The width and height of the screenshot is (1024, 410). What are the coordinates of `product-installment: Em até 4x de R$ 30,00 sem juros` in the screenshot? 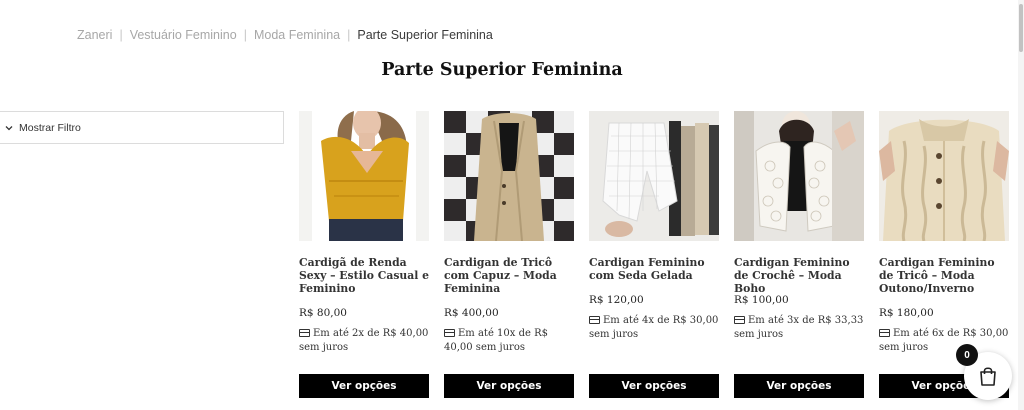 It's located at (656, 328).